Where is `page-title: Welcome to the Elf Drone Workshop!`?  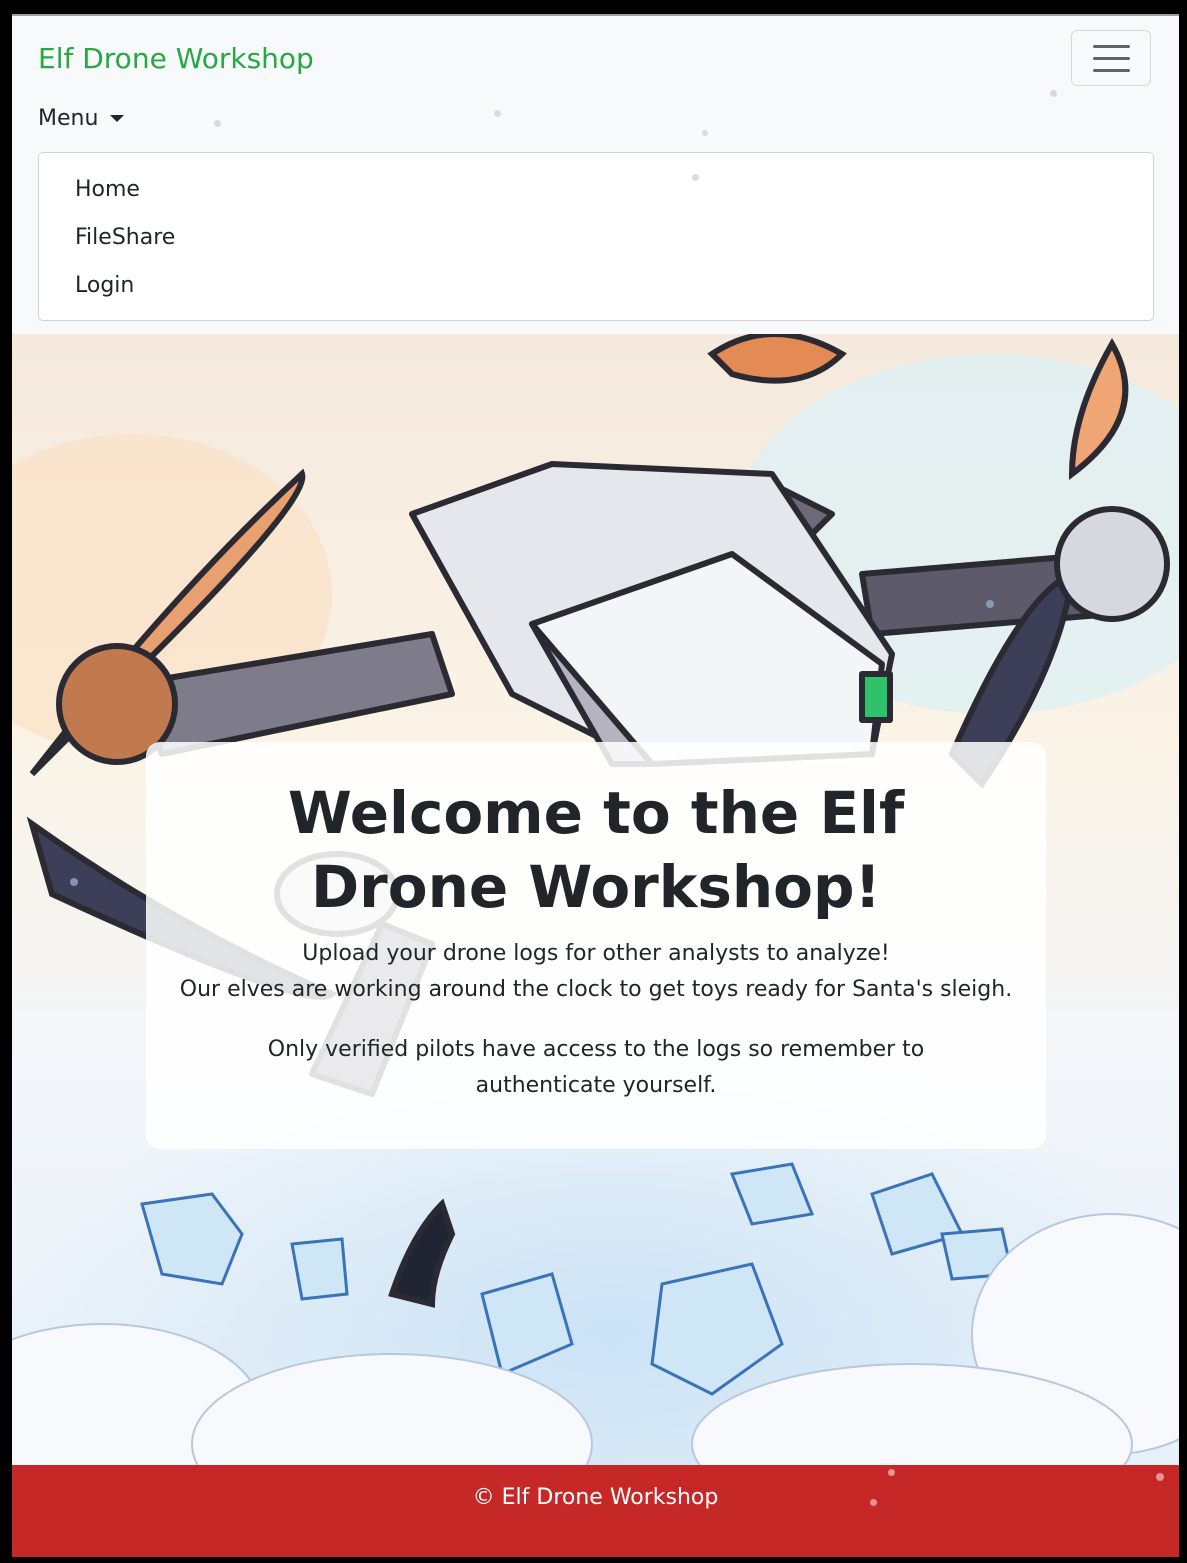 page-title: Welcome to the Elf Drone Workshop! is located at coordinates (596, 850).